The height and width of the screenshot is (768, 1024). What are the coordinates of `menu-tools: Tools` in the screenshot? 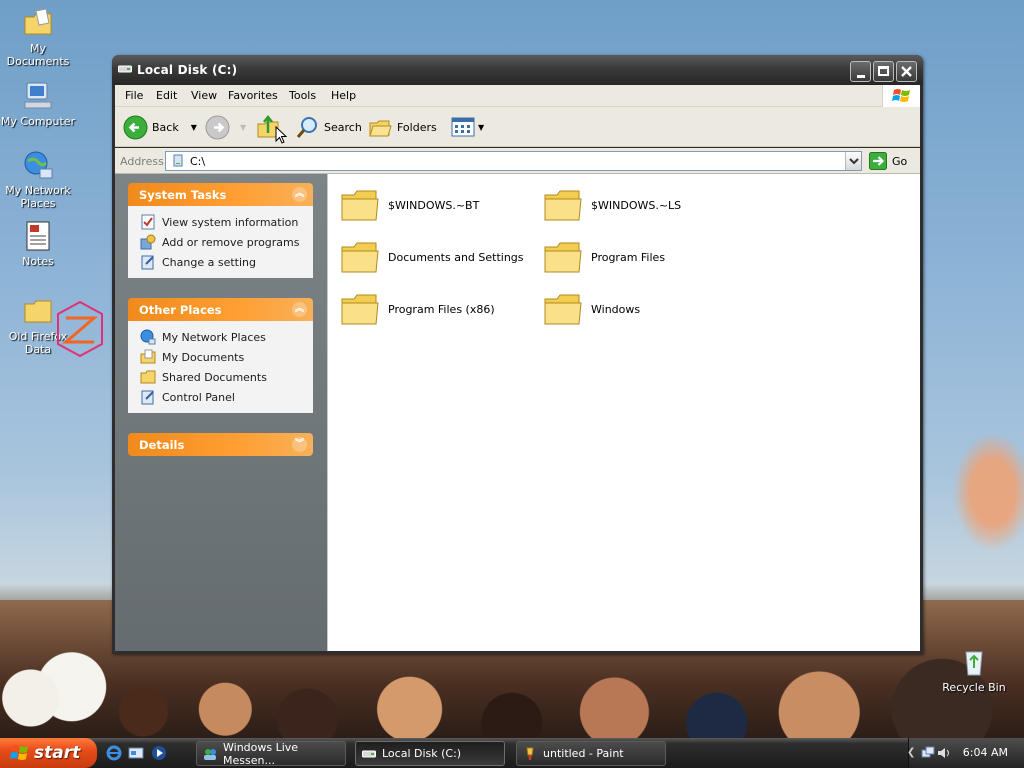 It's located at (302, 95).